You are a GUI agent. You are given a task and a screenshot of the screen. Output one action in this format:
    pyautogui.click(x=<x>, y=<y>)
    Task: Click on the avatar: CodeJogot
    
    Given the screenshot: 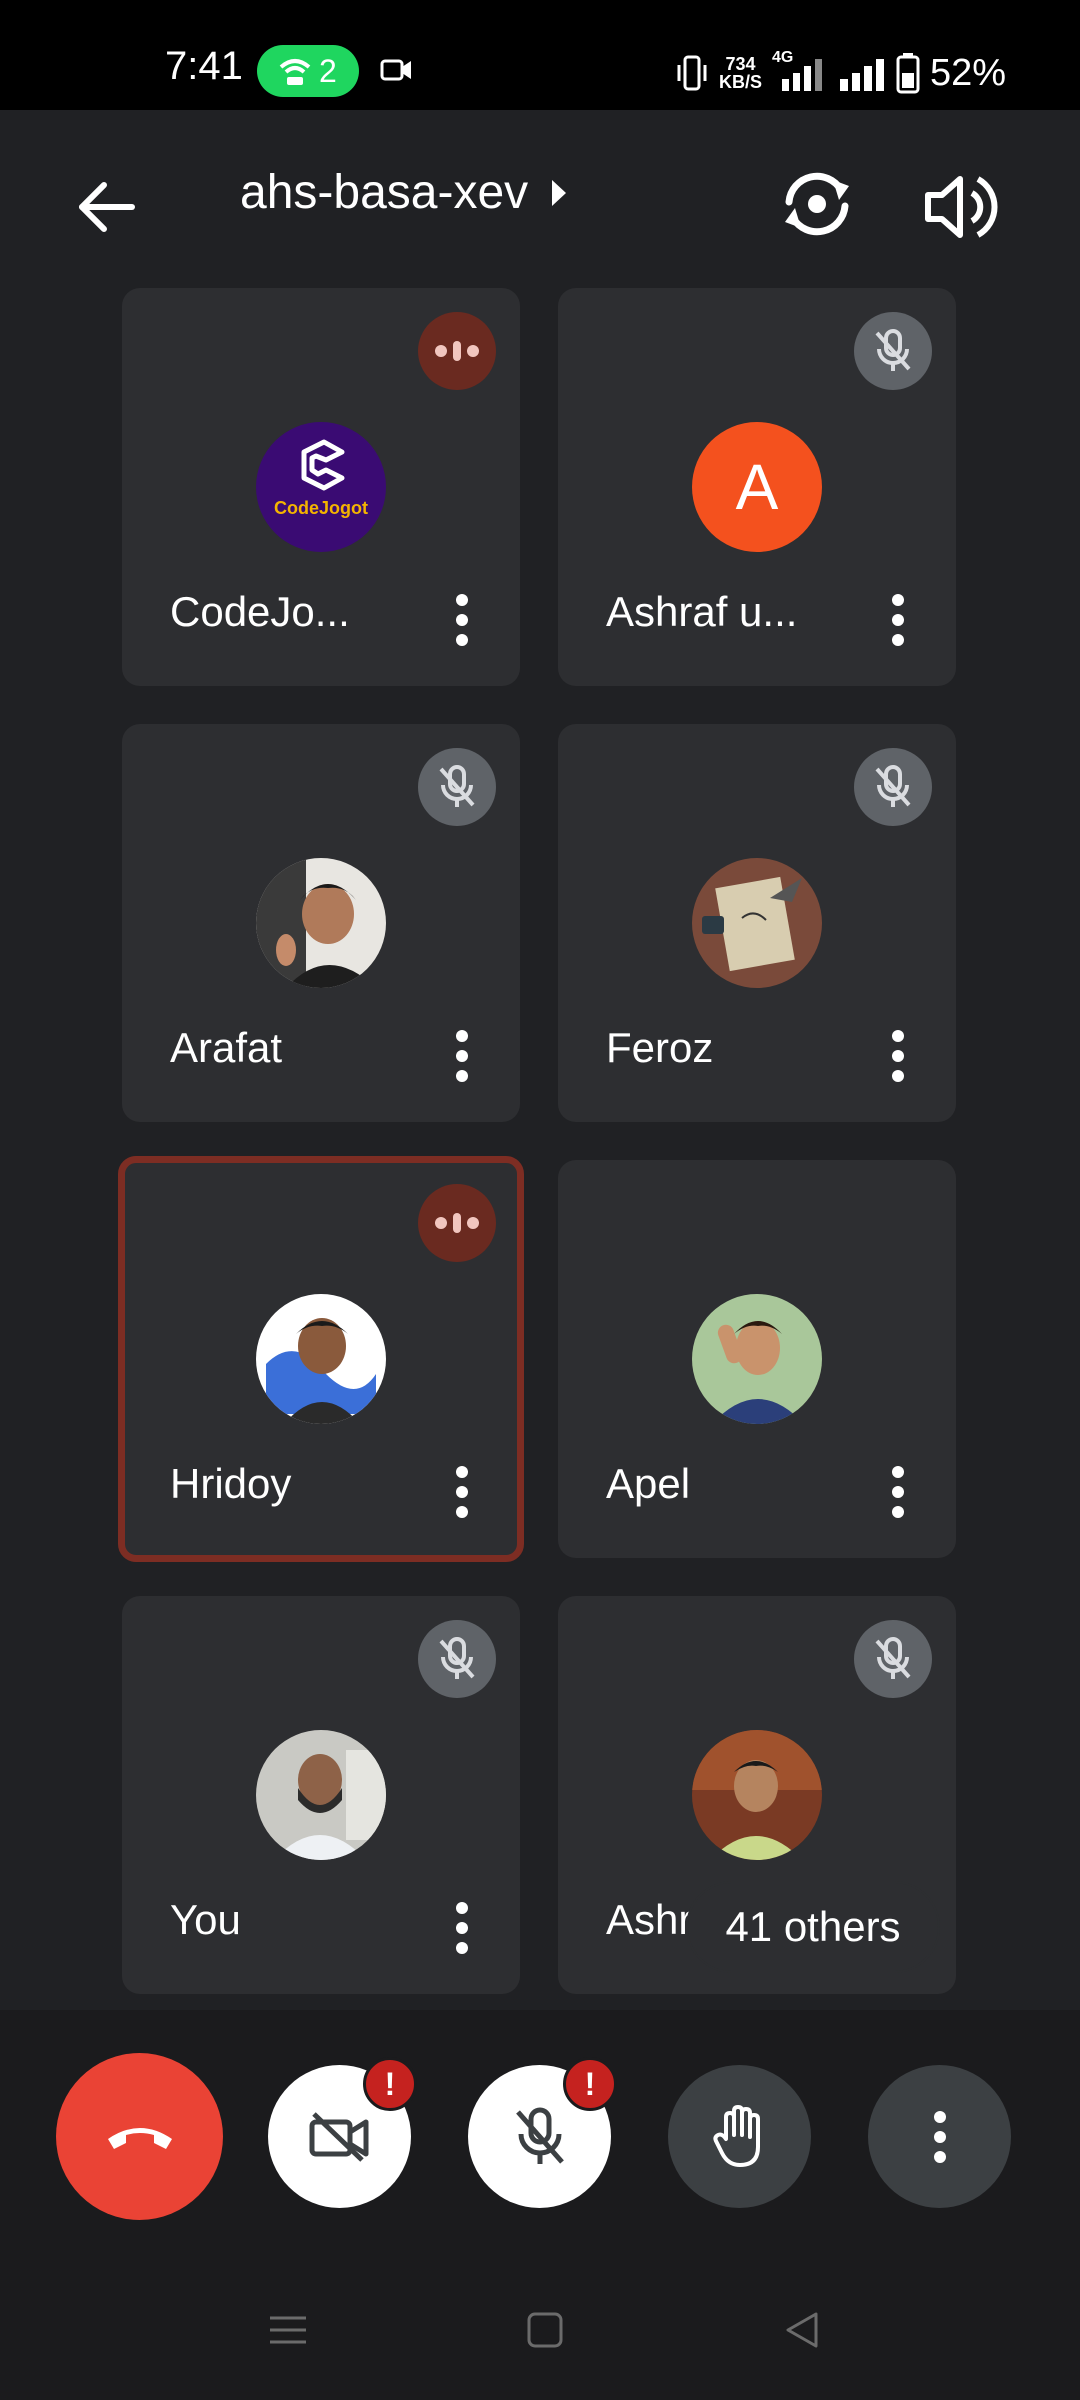 What is the action you would take?
    pyautogui.click(x=321, y=487)
    